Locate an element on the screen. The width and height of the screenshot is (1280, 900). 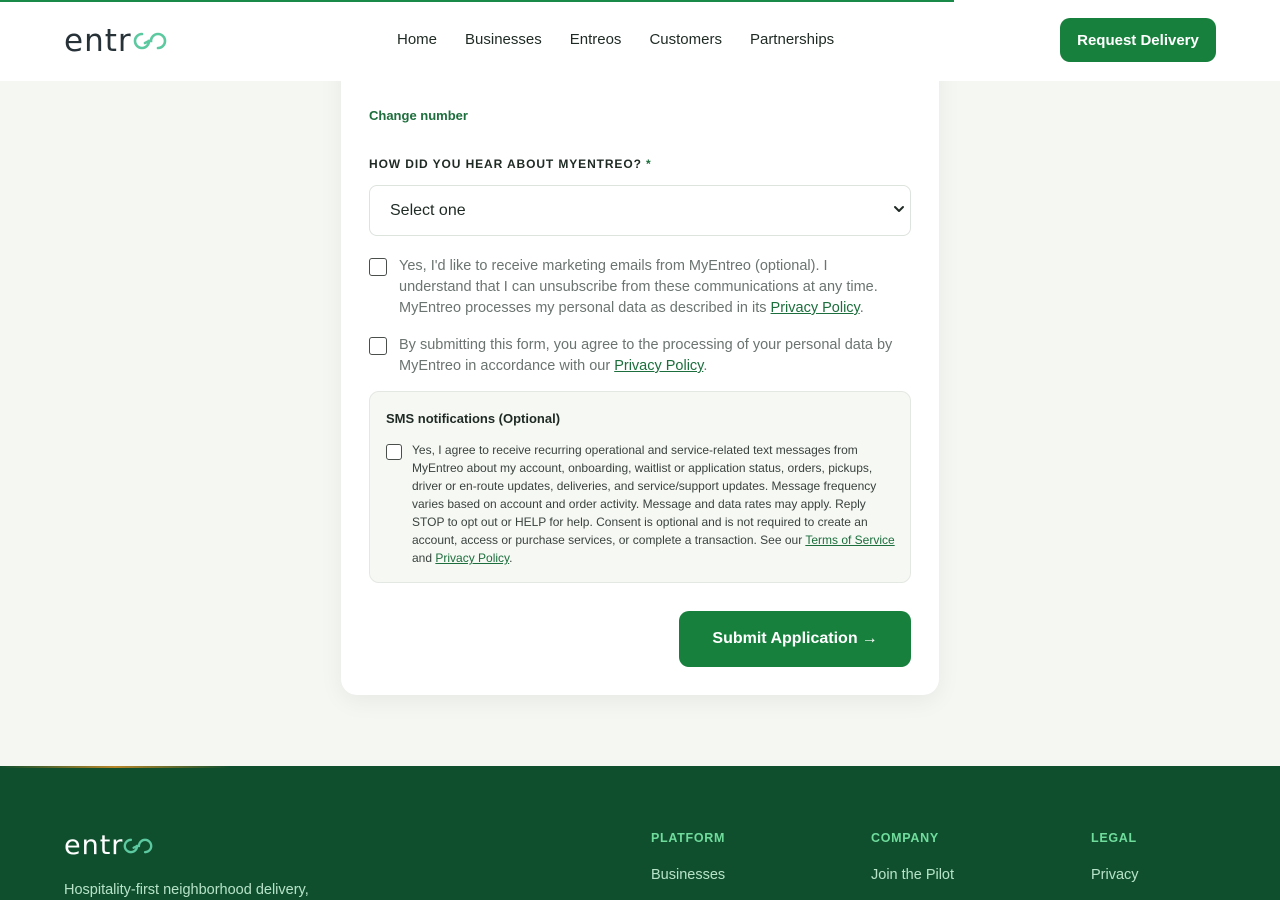
submit-label: Submit Application is located at coordinates (785, 638).